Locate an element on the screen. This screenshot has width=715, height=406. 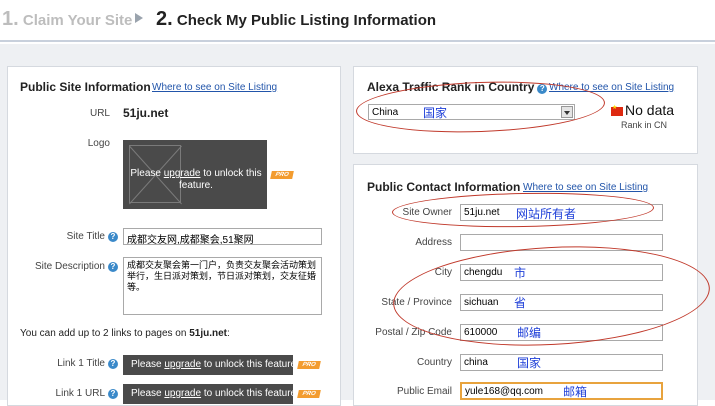
field-label-public-email: Public Email is located at coordinates (424, 391).